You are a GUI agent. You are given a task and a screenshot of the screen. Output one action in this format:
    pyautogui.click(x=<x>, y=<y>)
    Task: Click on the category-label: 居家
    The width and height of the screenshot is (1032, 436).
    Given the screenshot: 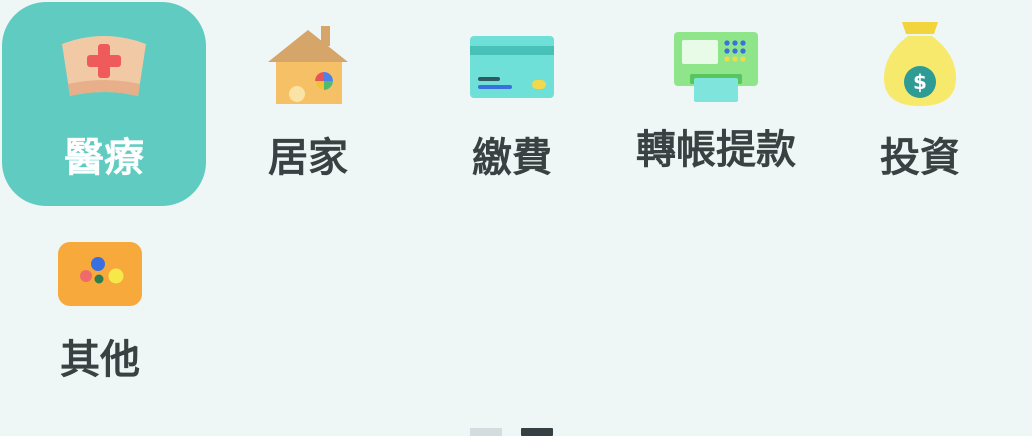 What is the action you would take?
    pyautogui.click(x=308, y=158)
    